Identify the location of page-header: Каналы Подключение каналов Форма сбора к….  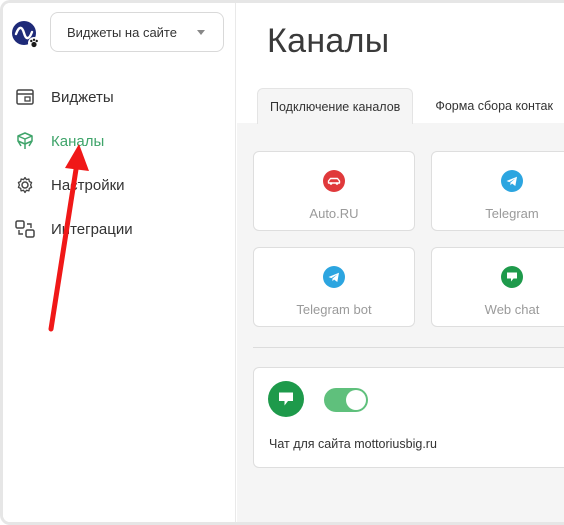
(400, 63).